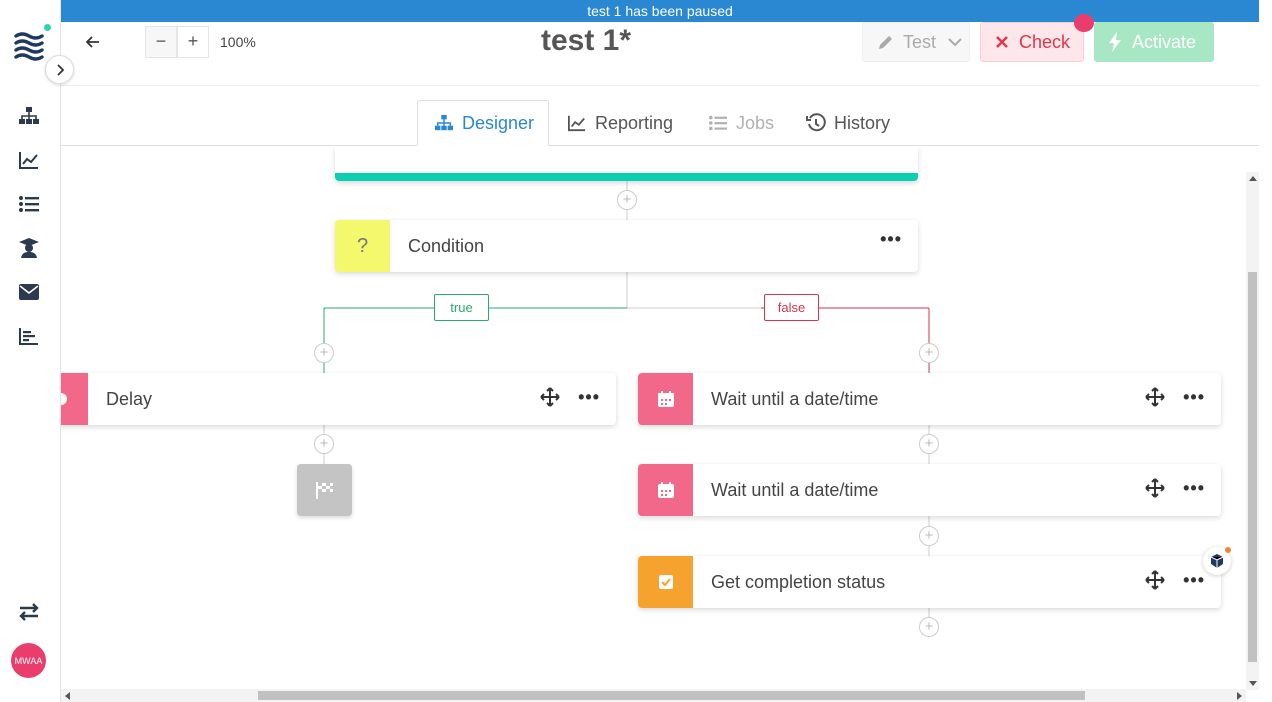 The width and height of the screenshot is (1272, 702). I want to click on vertical-scrollbar, so click(1252, 431).